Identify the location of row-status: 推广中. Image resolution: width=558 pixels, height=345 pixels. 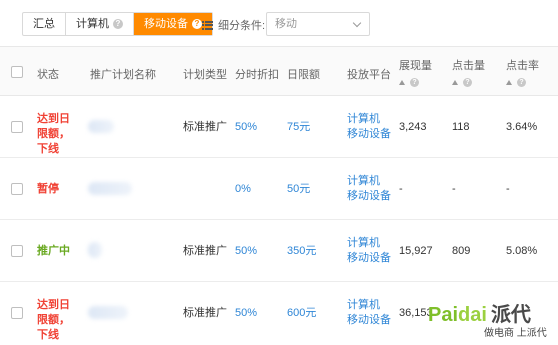
(53, 251).